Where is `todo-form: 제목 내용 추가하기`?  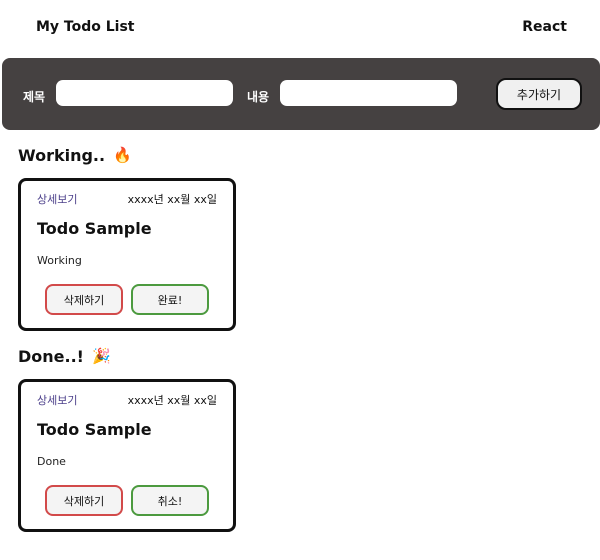 todo-form: 제목 내용 추가하기 is located at coordinates (301, 94).